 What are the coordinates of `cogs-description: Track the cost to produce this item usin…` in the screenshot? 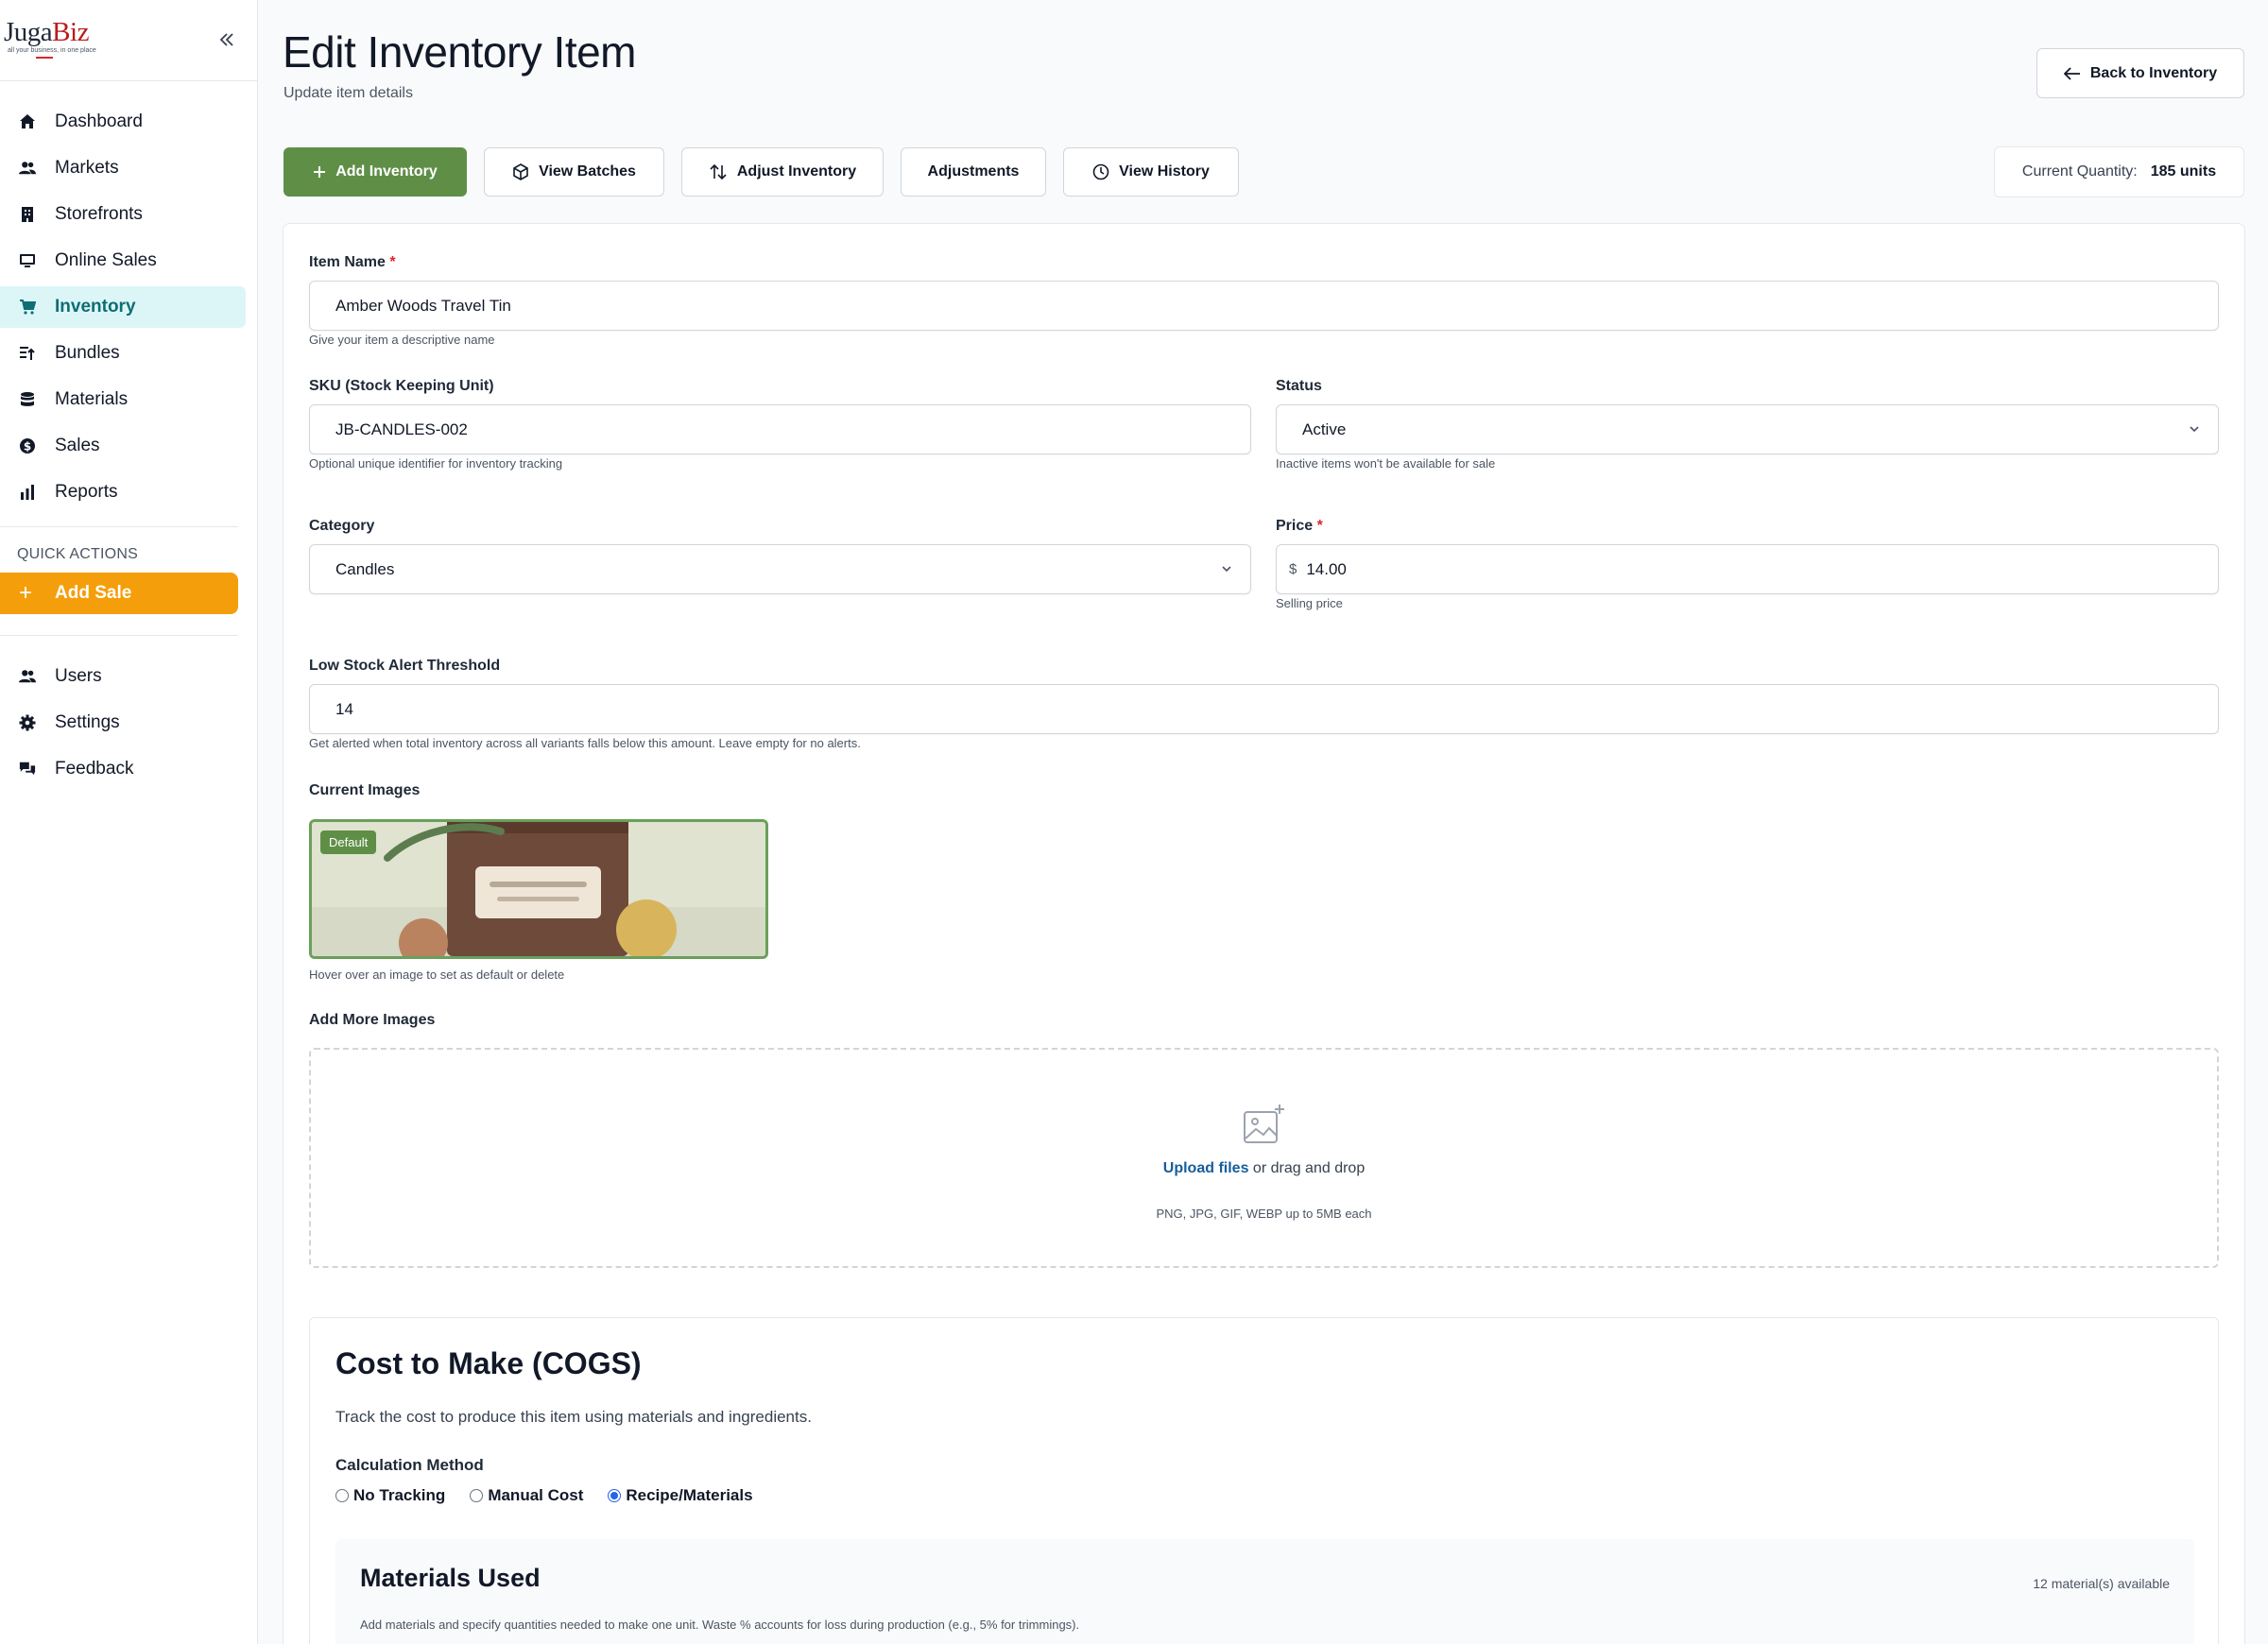 It's located at (573, 1417).